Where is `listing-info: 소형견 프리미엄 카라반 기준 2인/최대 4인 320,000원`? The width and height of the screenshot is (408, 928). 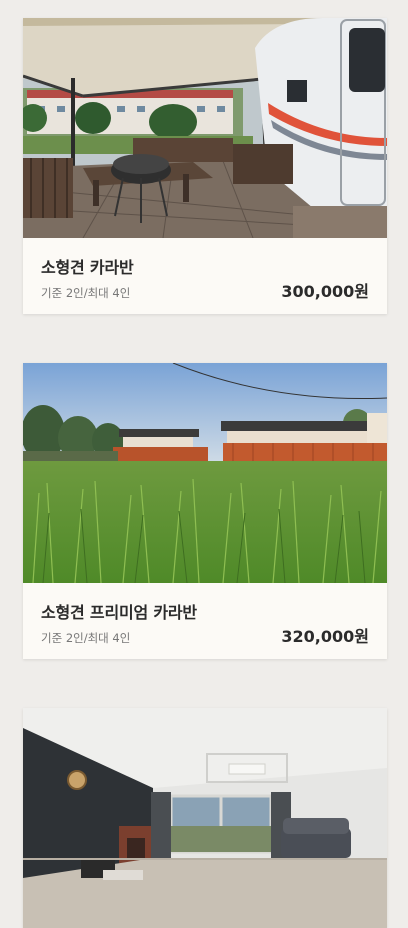
listing-info: 소형견 프리미엄 카라반 기준 2인/최대 4인 320,000원 is located at coordinates (205, 621).